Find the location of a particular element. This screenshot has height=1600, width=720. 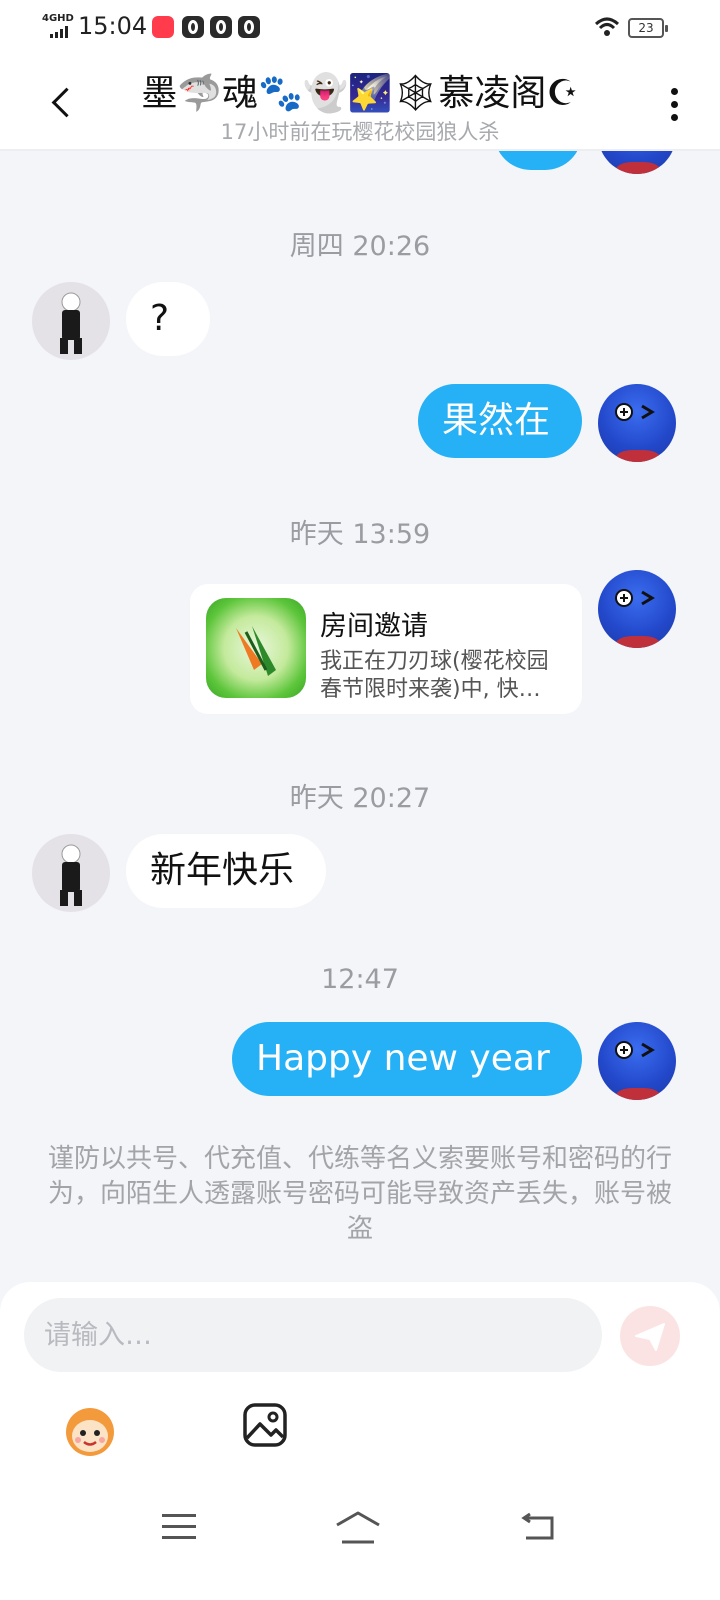

message-timestamp: 周四 20:26 is located at coordinates (360, 246).